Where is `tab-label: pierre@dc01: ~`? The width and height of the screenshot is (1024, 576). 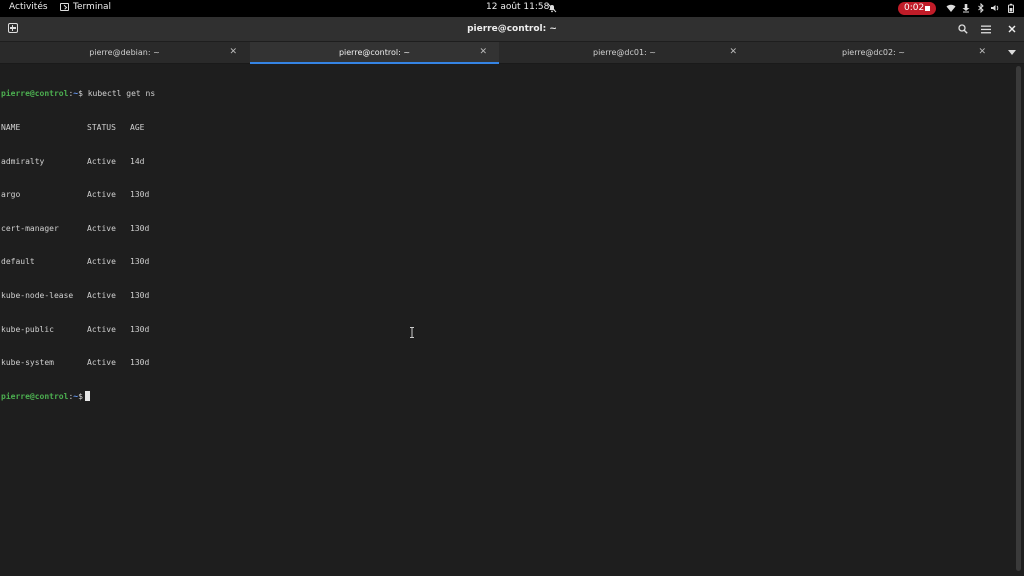
tab-label: pierre@dc01: ~ is located at coordinates (624, 52).